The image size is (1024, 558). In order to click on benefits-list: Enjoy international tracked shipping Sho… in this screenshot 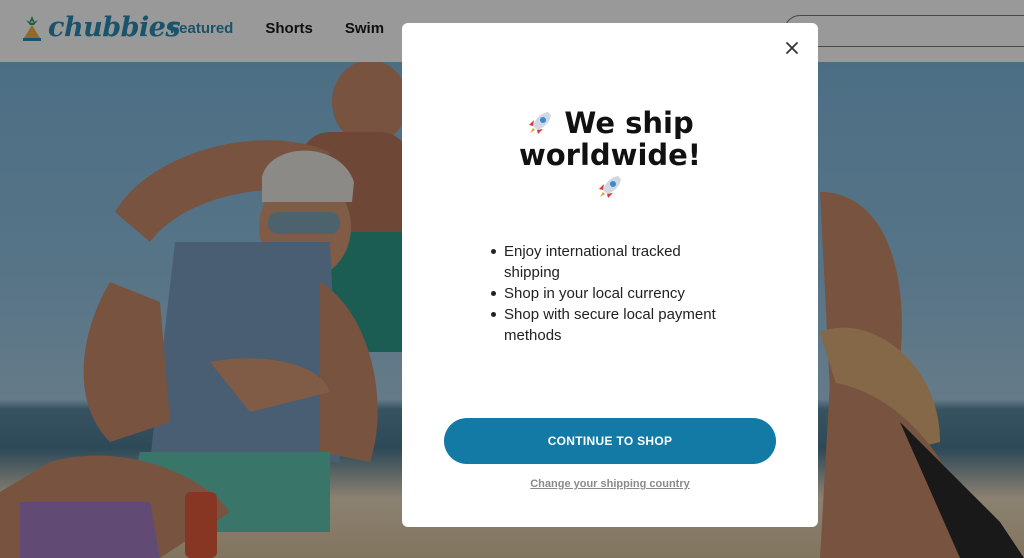, I will do `click(612, 293)`.